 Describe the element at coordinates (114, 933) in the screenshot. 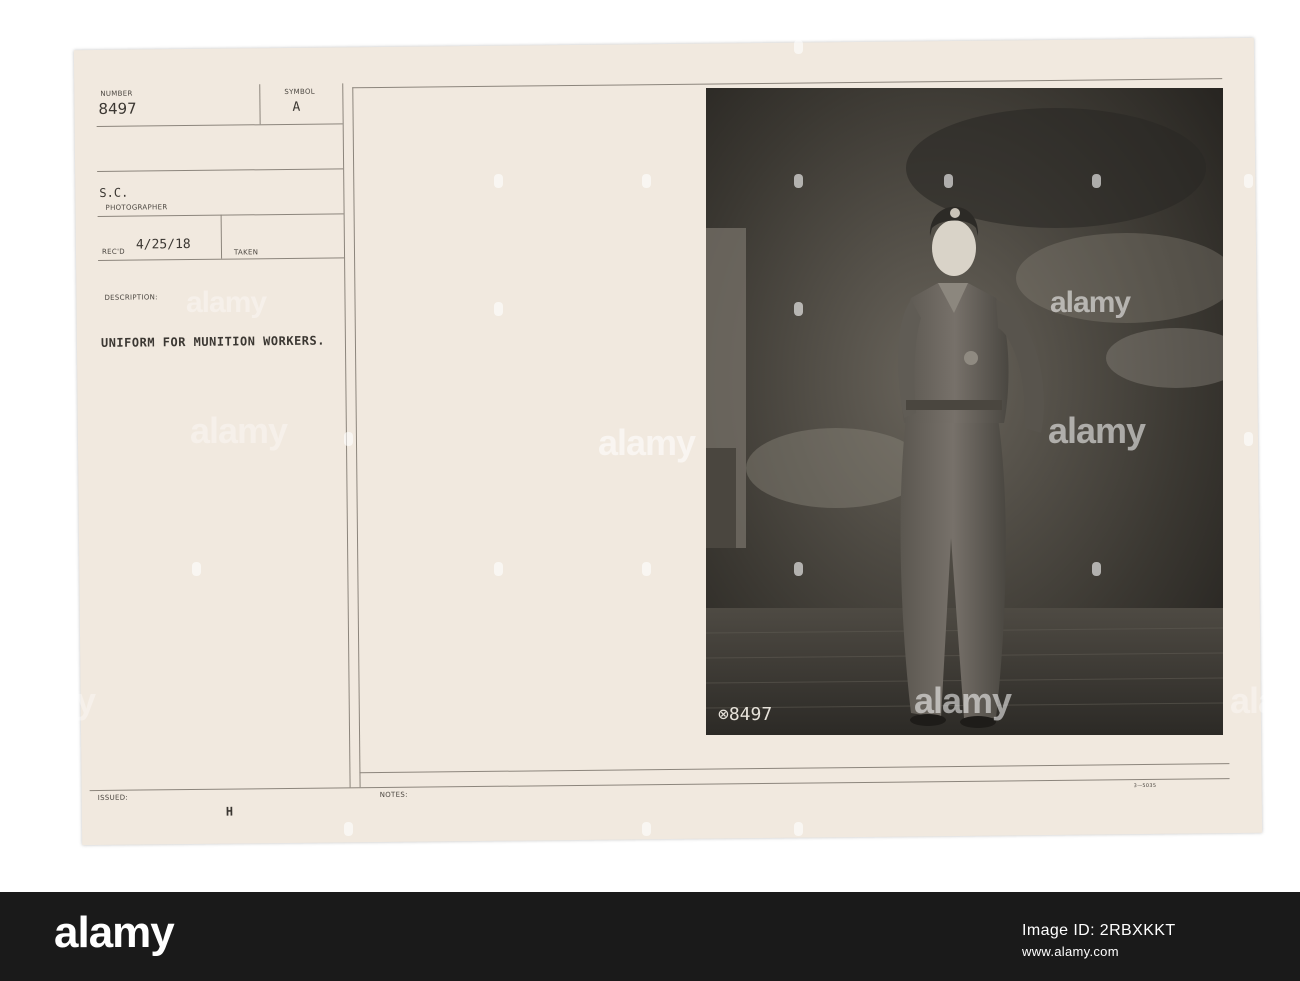

I see `alamy-logo: alamy` at that location.